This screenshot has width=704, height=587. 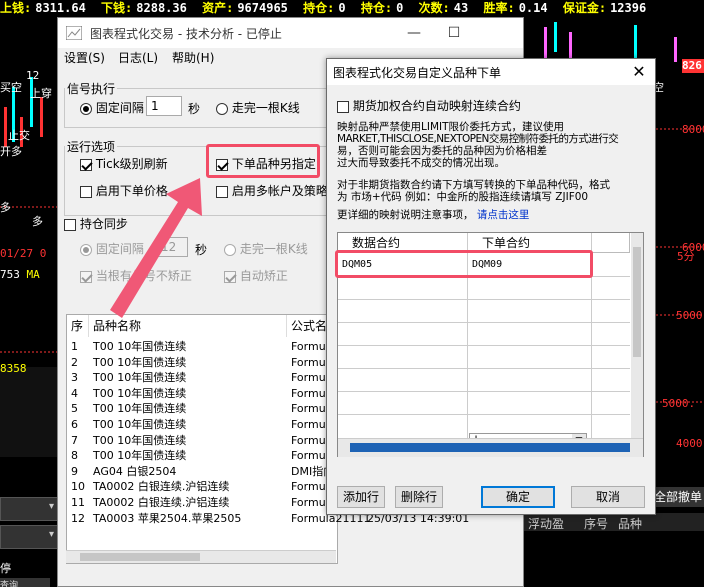 What do you see at coordinates (546, 524) in the screenshot?
I see `column-header: 浮动盈` at bounding box center [546, 524].